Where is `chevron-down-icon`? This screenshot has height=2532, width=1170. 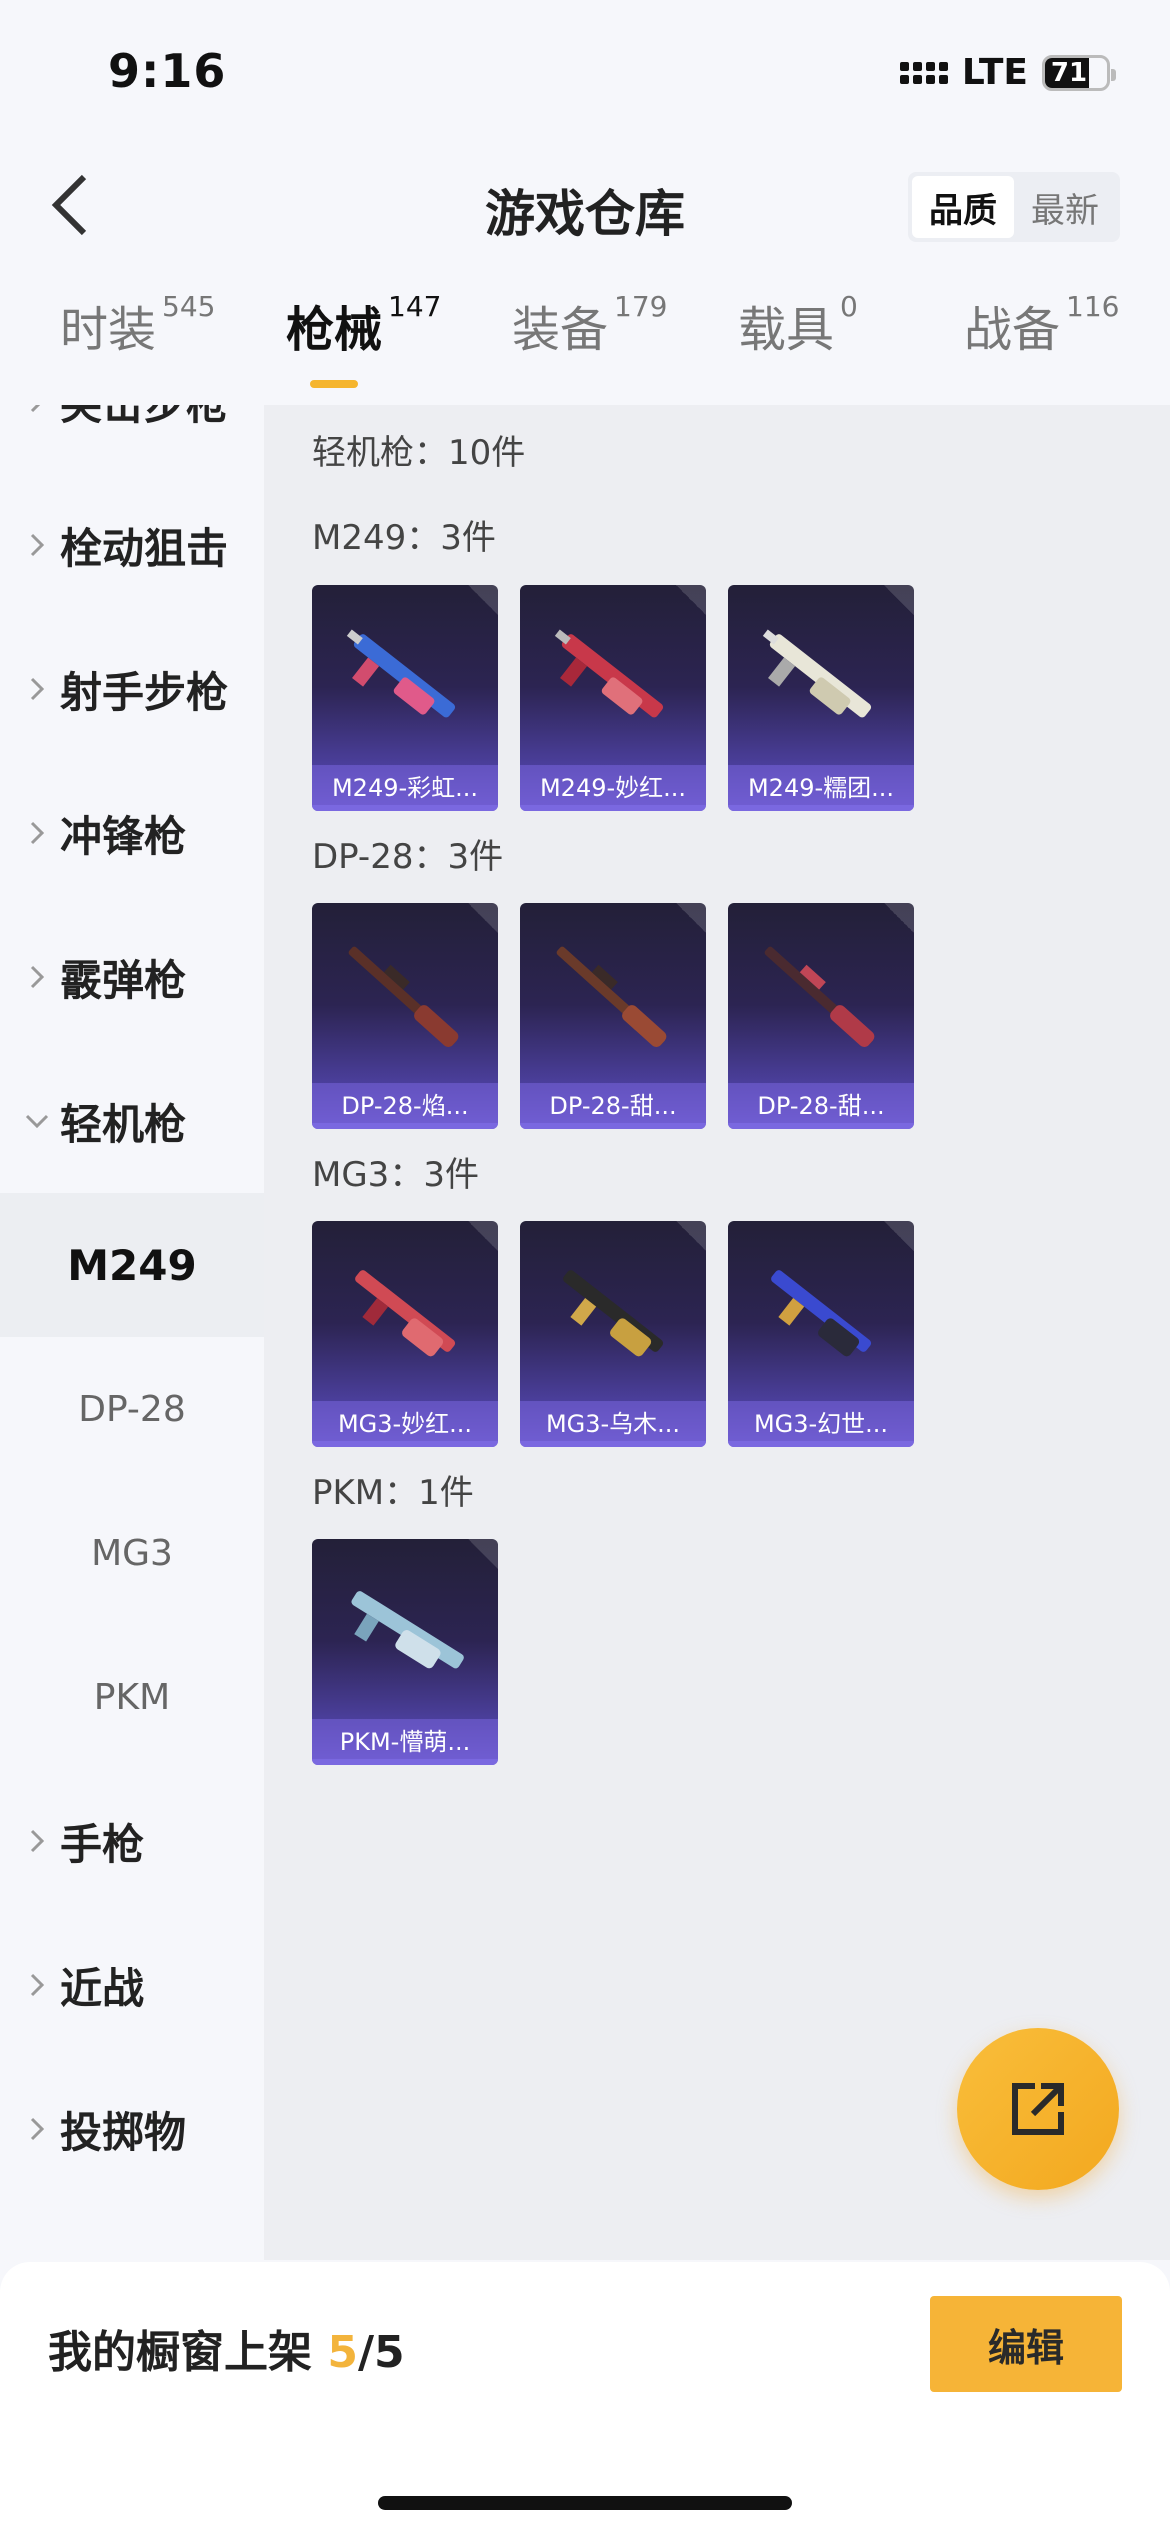 chevron-down-icon is located at coordinates (37, 1121).